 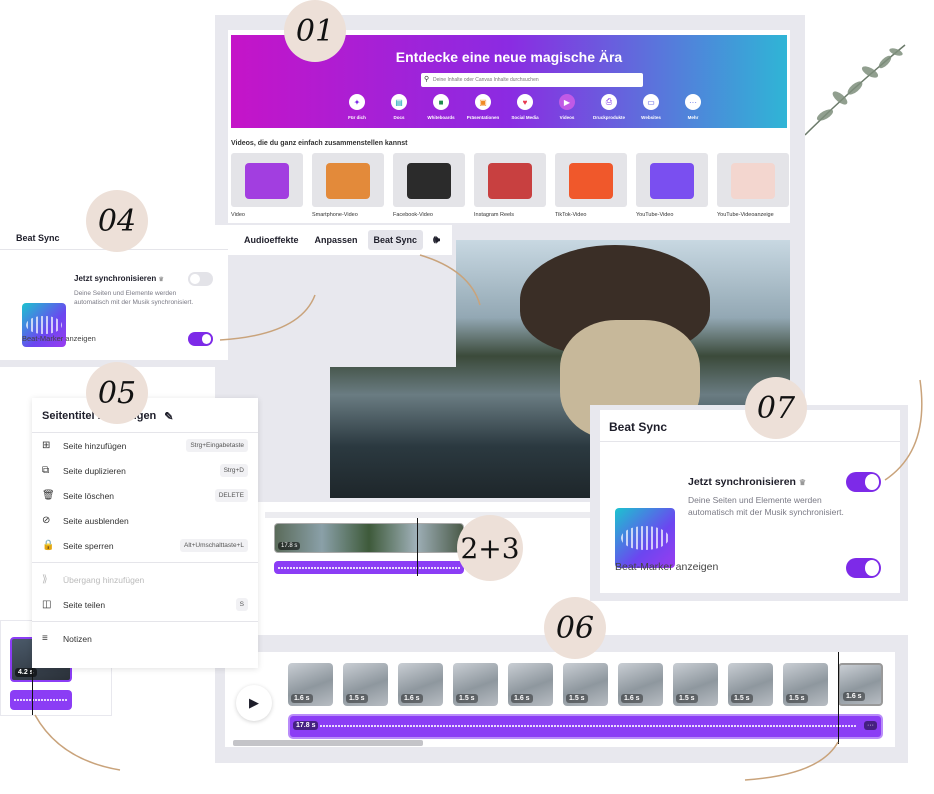 I want to click on category-6: ⎙ Druckprodukte, so click(x=609, y=107).